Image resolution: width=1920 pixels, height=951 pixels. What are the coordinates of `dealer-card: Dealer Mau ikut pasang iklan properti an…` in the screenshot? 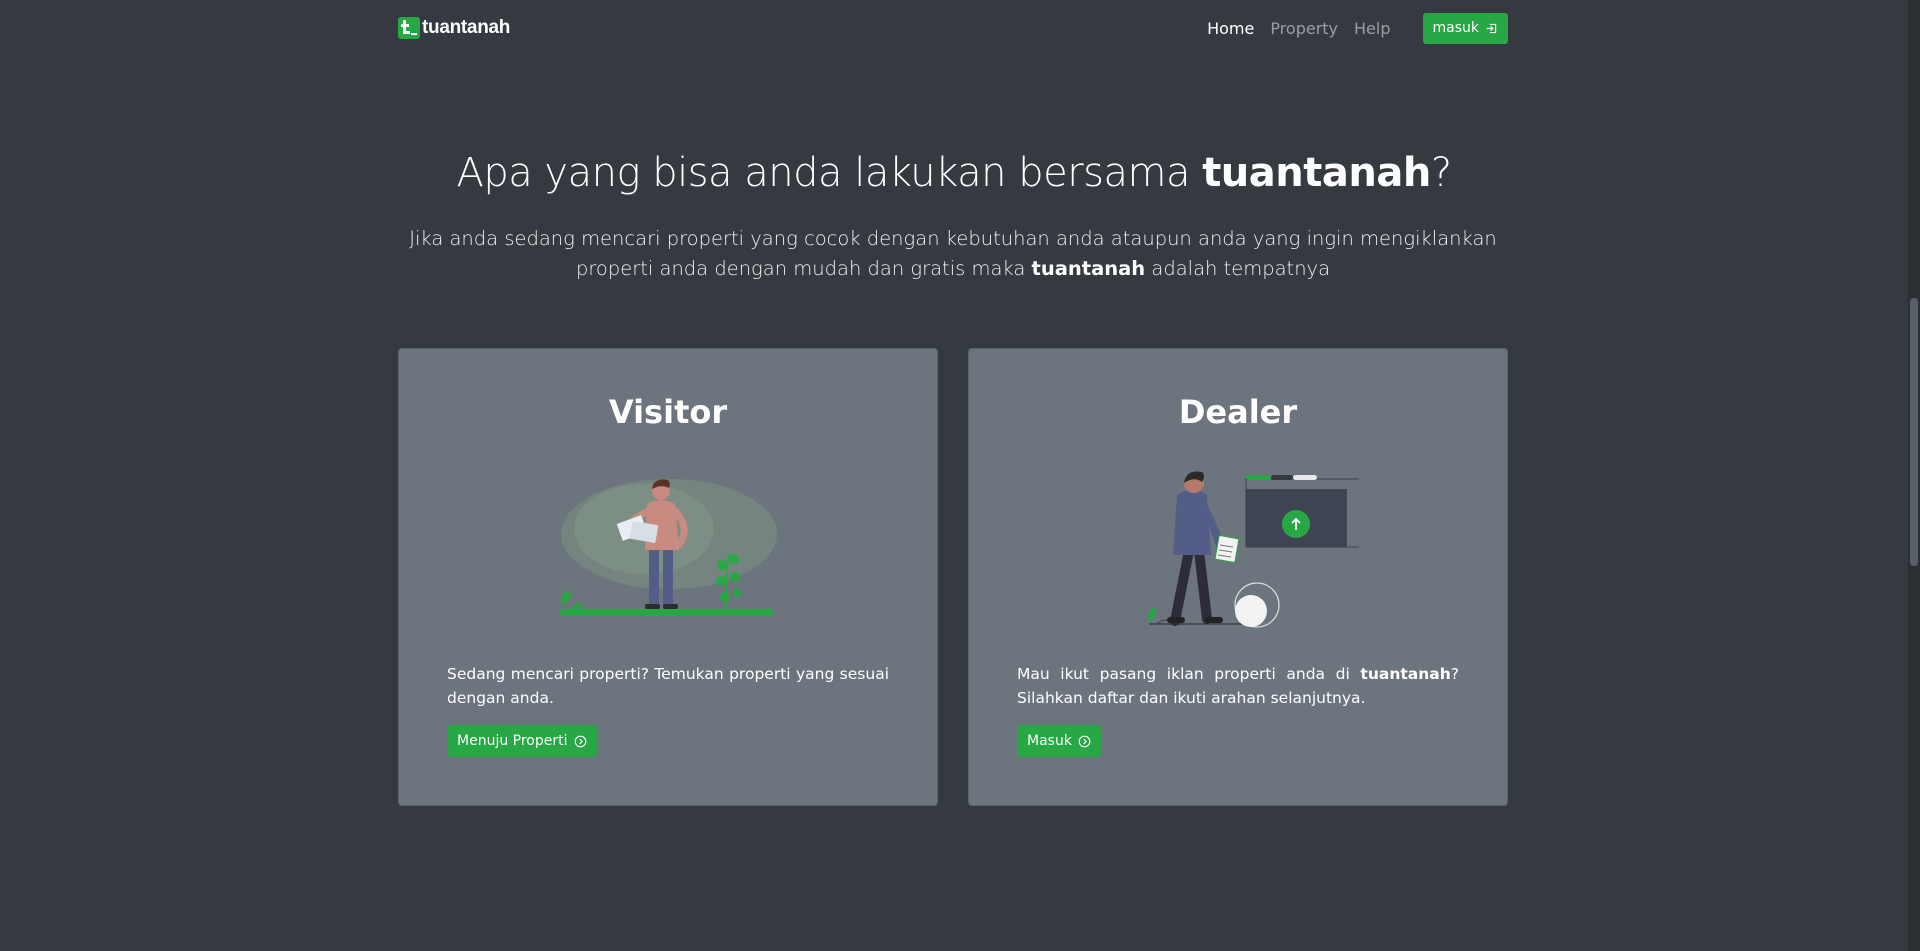 It's located at (1238, 577).